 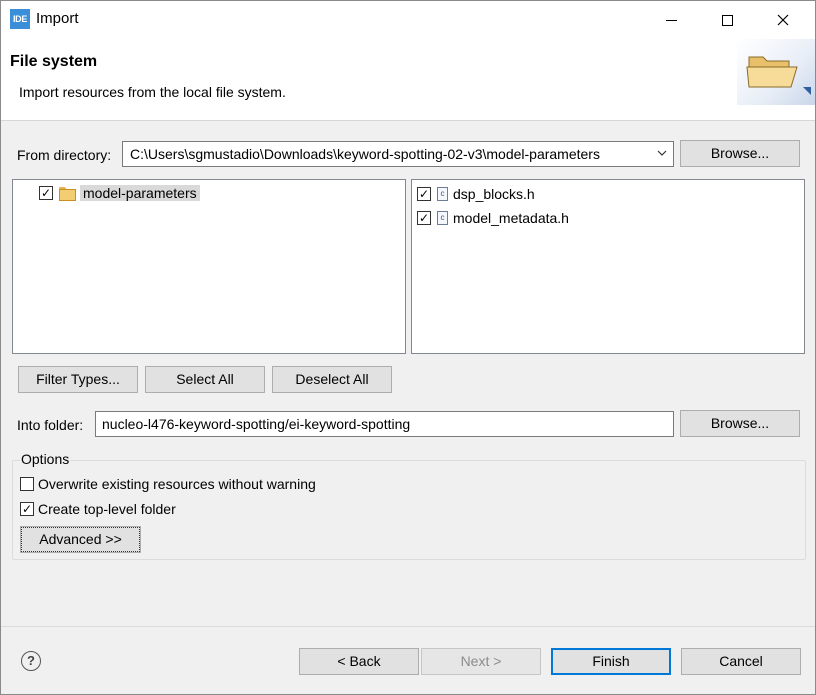 What do you see at coordinates (481, 661) in the screenshot?
I see `next-button: Next >` at bounding box center [481, 661].